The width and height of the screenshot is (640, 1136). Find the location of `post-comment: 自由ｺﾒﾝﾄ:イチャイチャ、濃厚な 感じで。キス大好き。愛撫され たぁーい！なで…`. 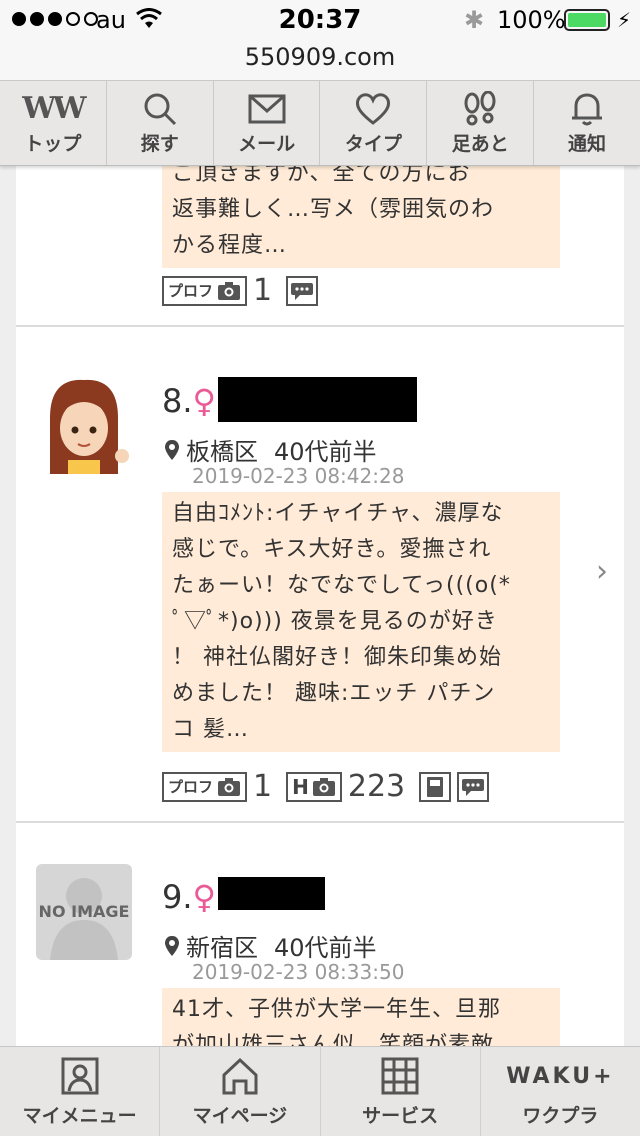

post-comment: 自由ｺﾒﾝﾄ:イチャイチャ、濃厚な 感じで。キス大好き。愛撫され たぁーい！なで… is located at coordinates (361, 622).